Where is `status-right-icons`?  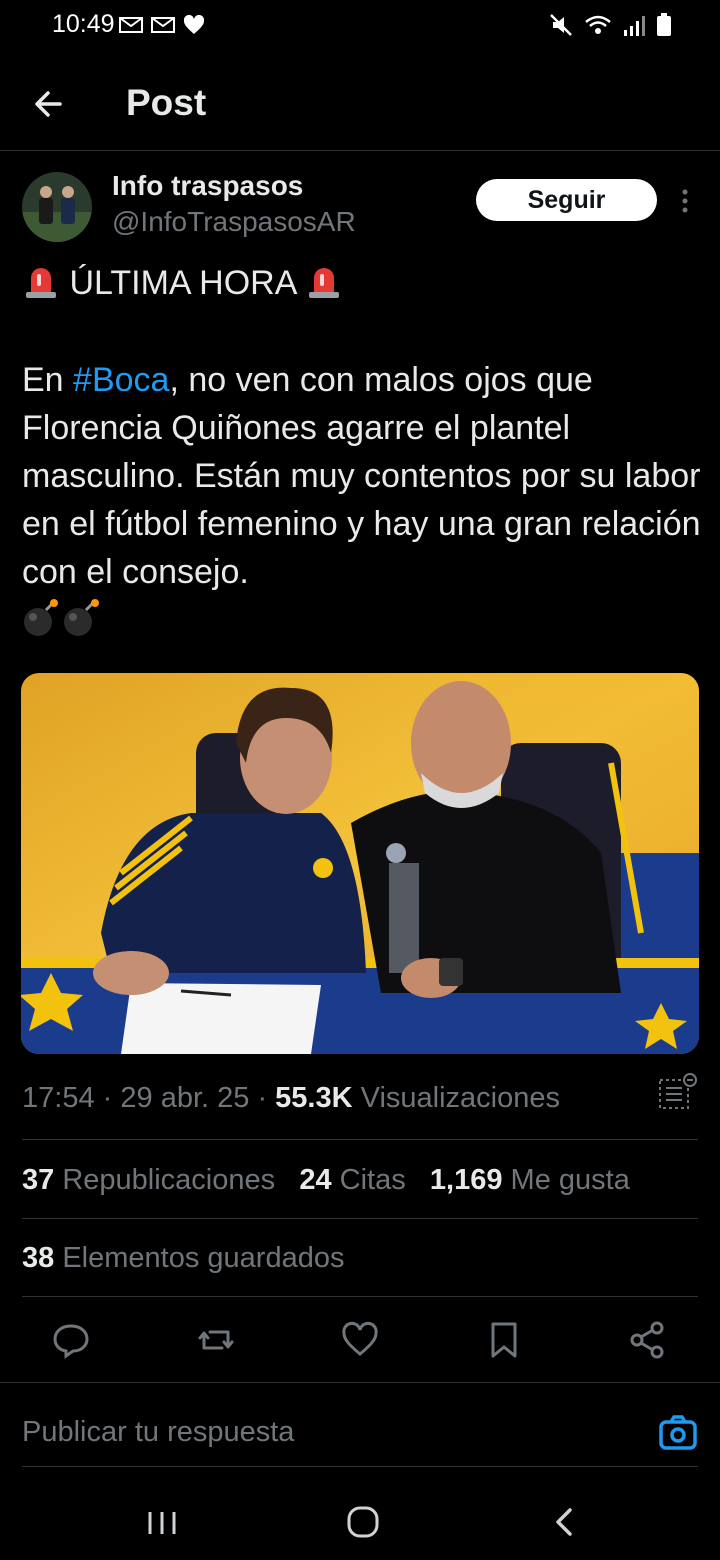
status-right-icons is located at coordinates (610, 25).